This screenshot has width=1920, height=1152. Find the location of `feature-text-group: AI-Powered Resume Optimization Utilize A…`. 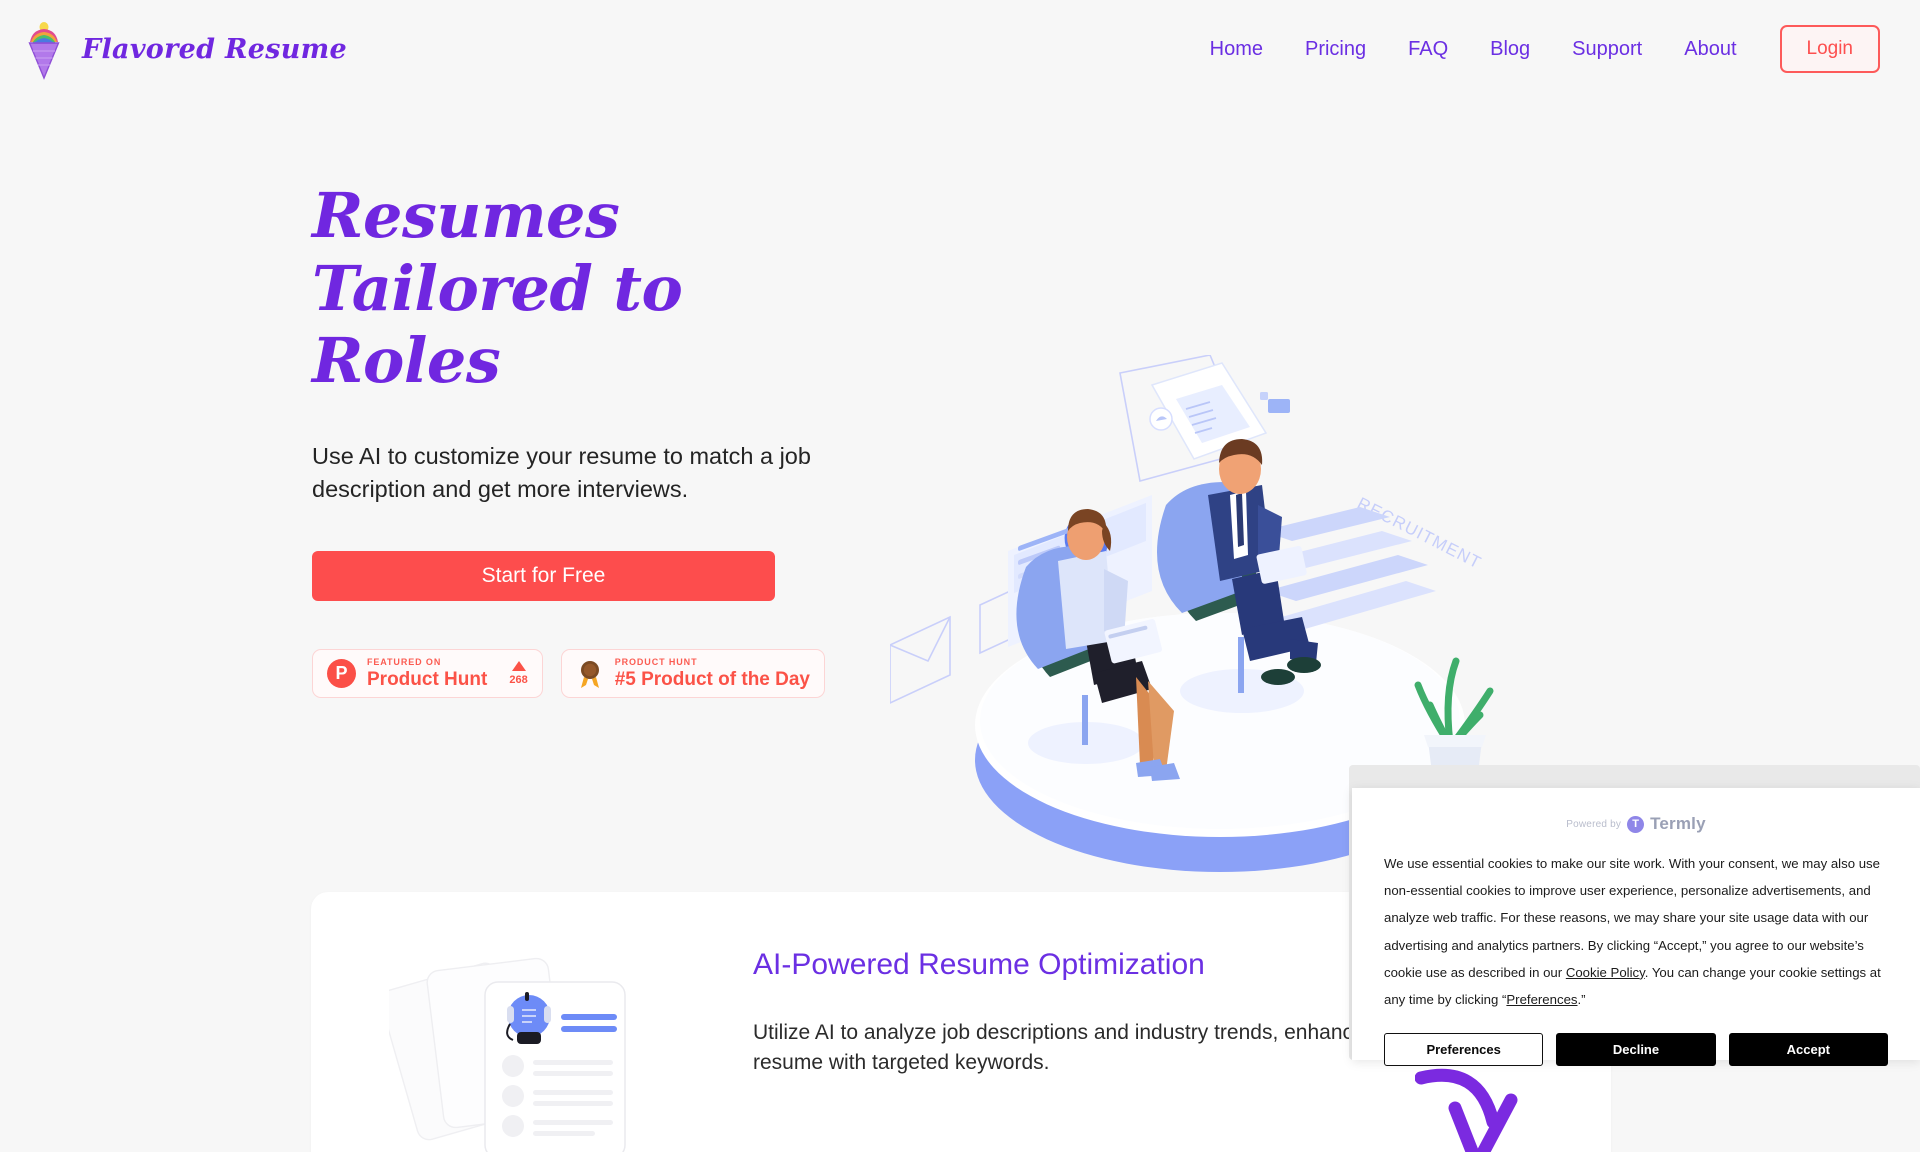

feature-text-group: AI-Powered Resume Optimization Utilize A… is located at coordinates (1103, 1008).